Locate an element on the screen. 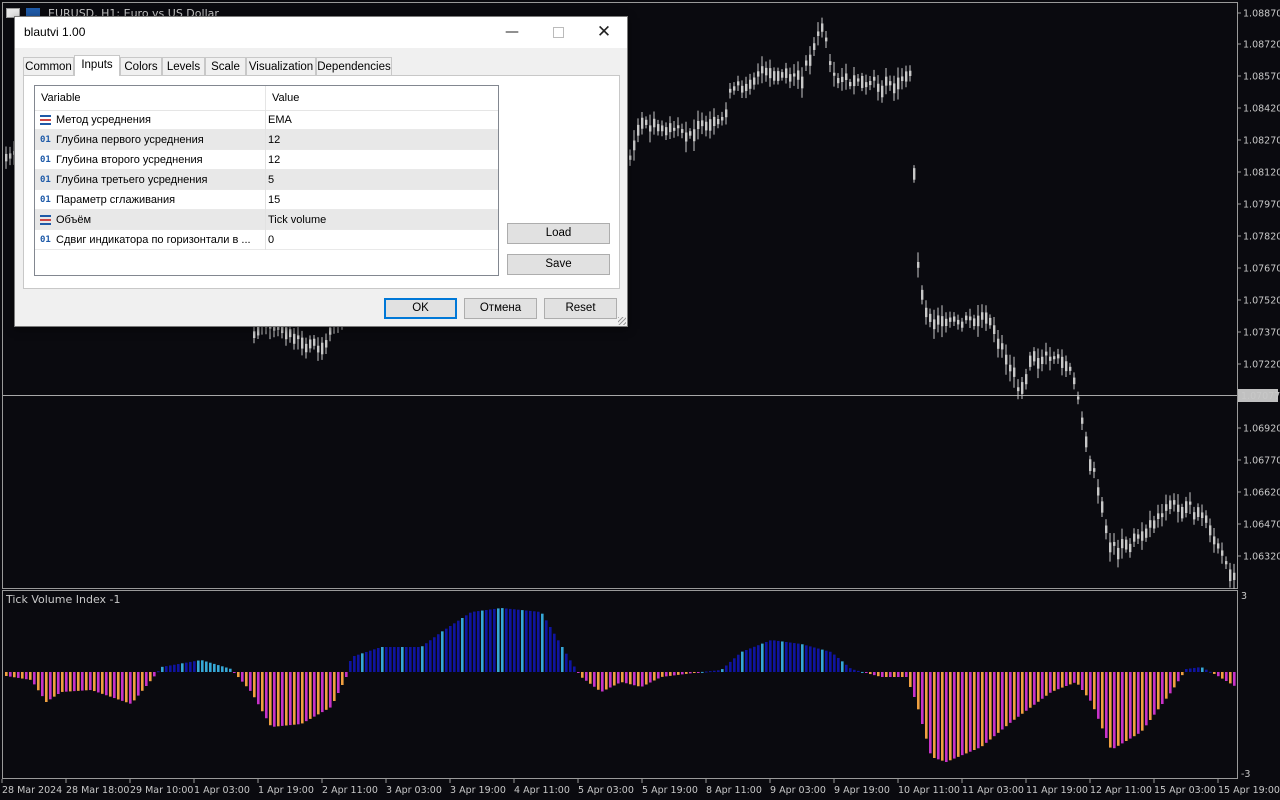 Image resolution: width=1280 pixels, height=800 pixels. tab-visualization: Visualization is located at coordinates (281, 66).